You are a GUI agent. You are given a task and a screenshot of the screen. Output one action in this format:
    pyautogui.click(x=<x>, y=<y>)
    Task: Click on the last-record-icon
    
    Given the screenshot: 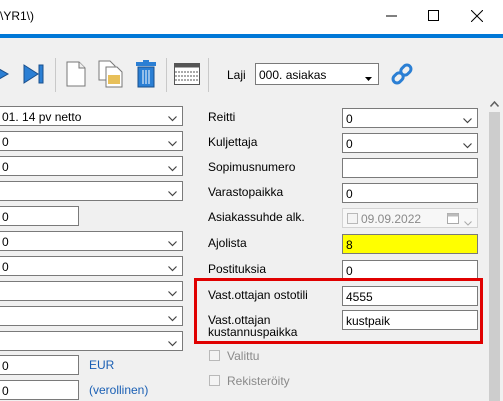 What is the action you would take?
    pyautogui.click(x=34, y=75)
    